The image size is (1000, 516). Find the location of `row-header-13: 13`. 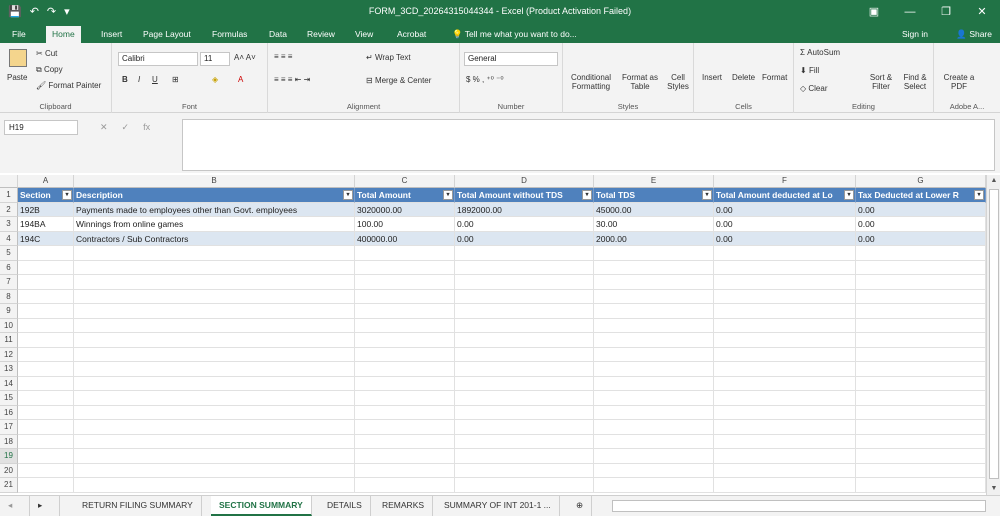

row-header-13: 13 is located at coordinates (9, 369).